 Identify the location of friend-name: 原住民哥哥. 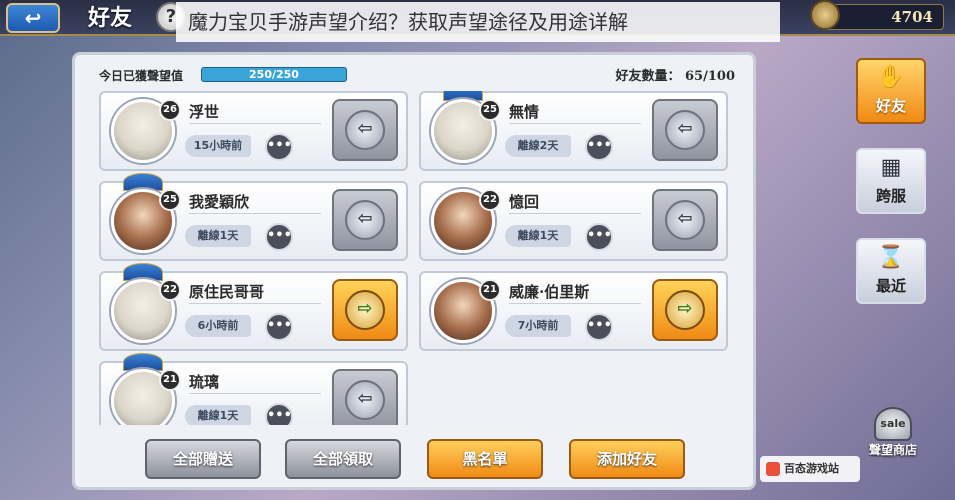
(227, 292).